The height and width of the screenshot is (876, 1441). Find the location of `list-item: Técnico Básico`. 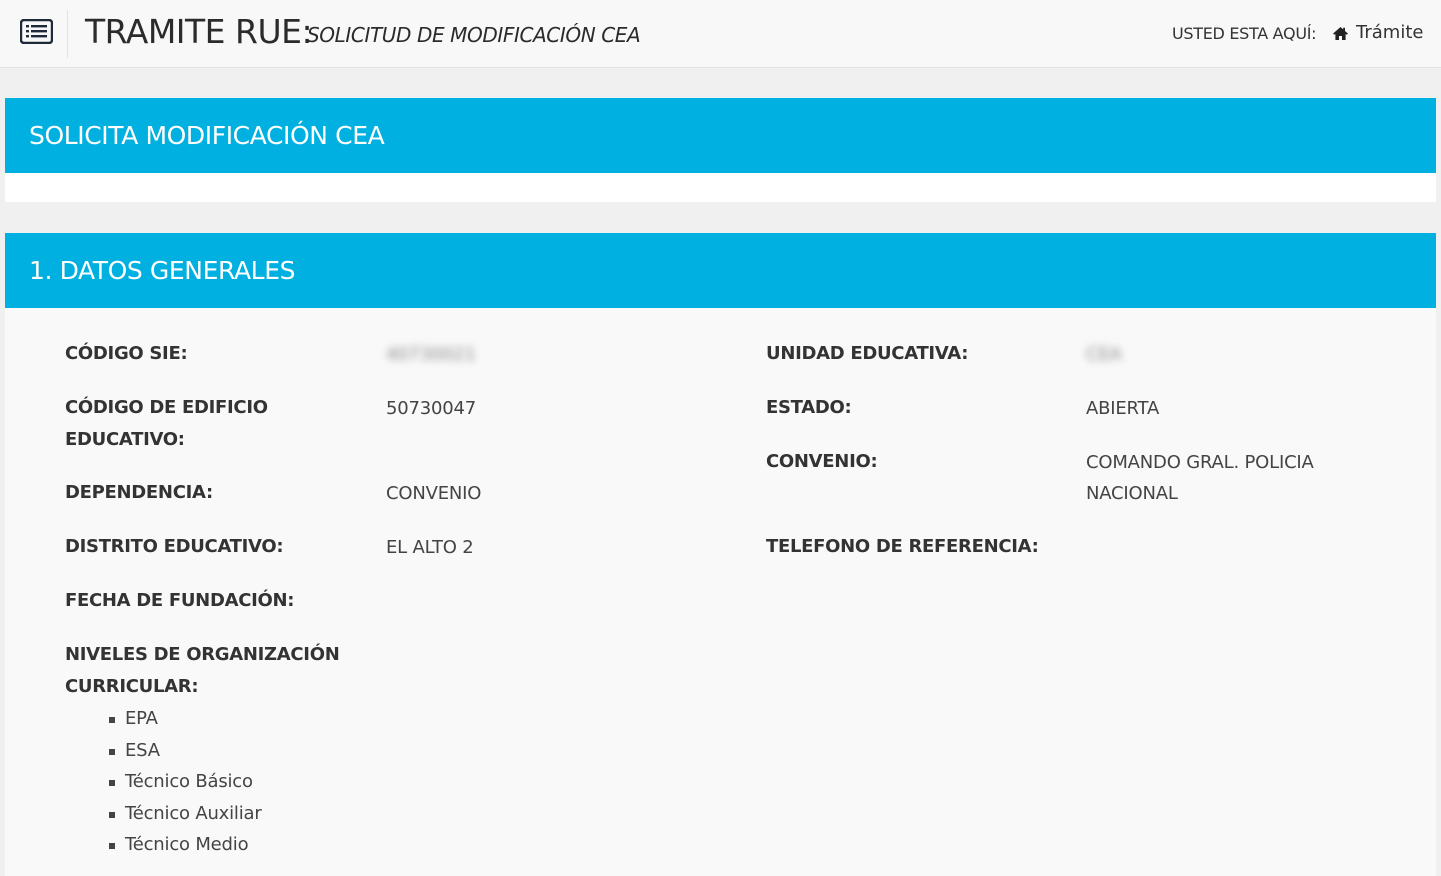

list-item: Técnico Básico is located at coordinates (185, 782).